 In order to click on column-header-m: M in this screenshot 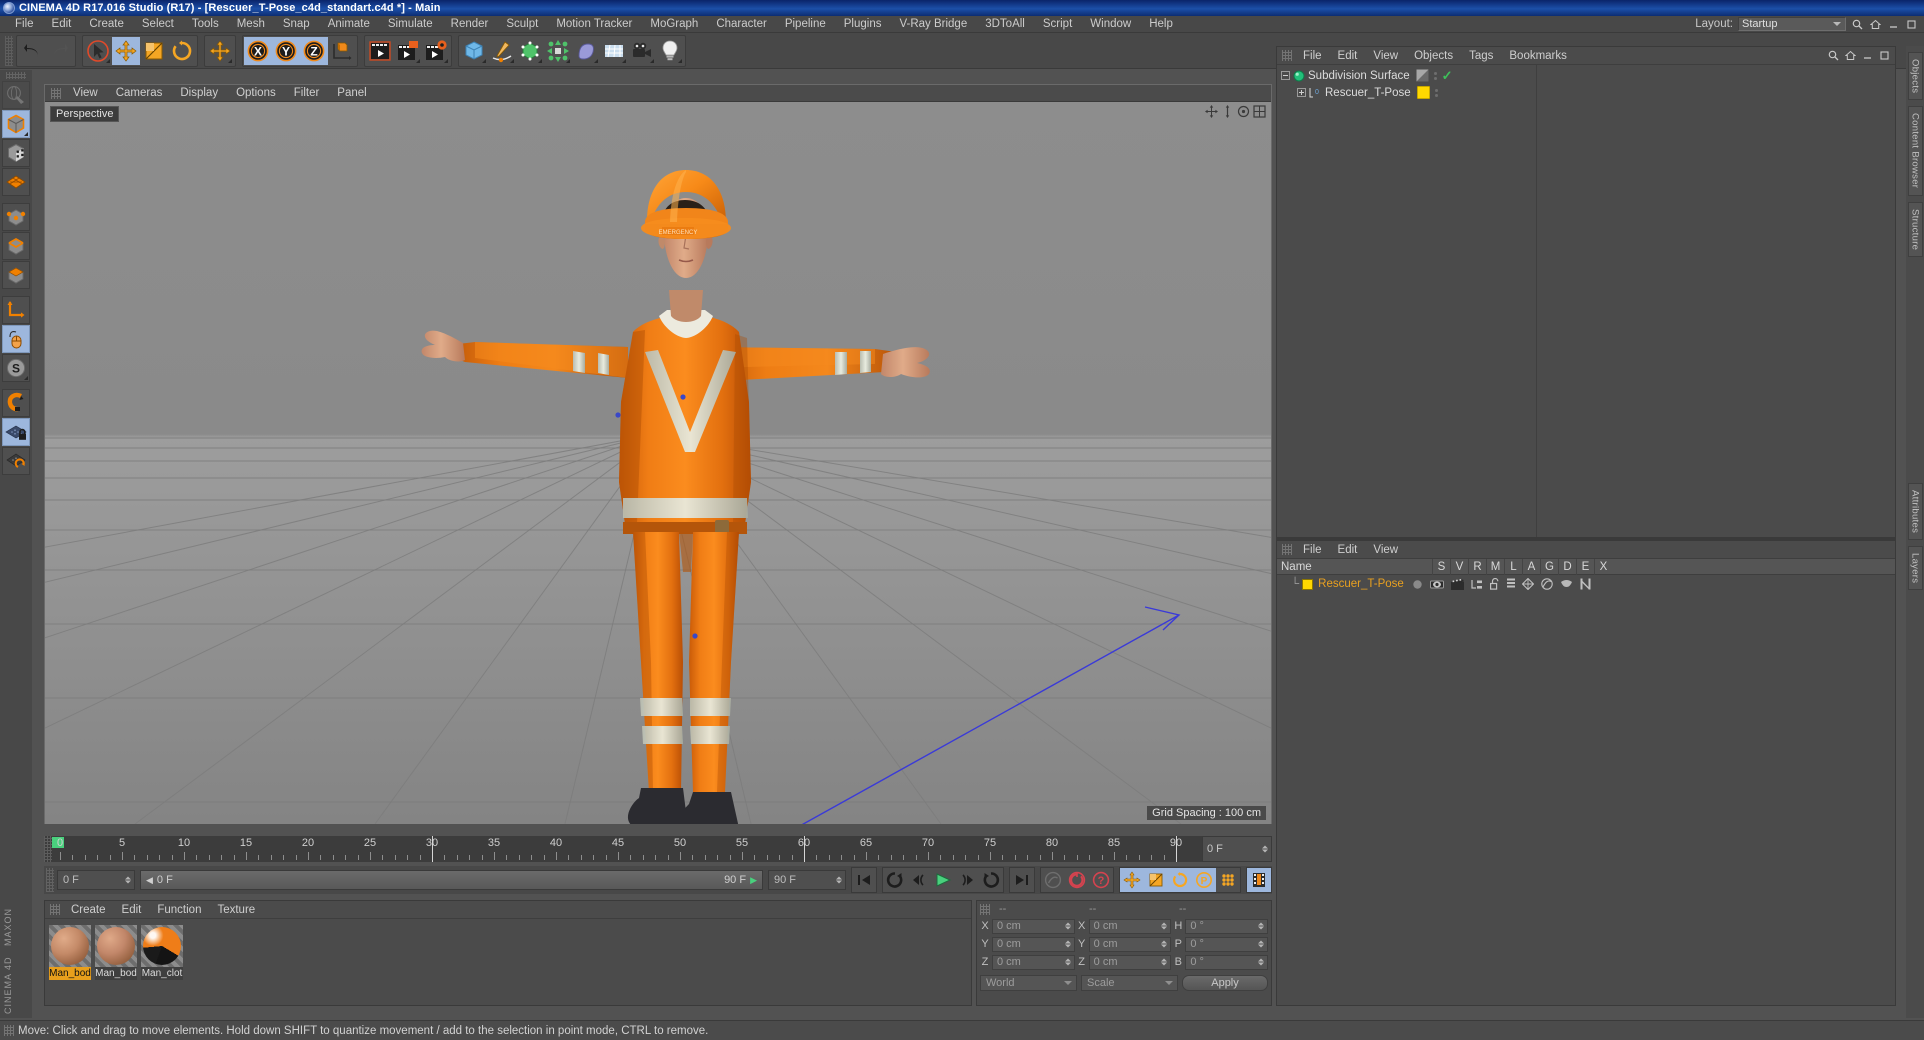, I will do `click(1495, 566)`.